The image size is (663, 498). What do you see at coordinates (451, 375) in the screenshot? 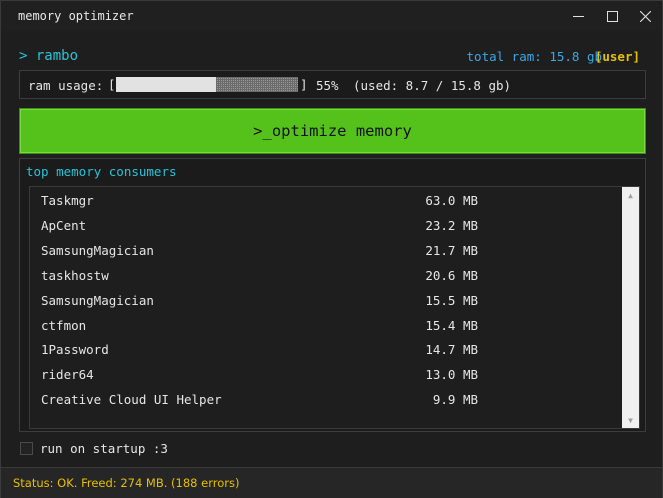
I see `process-memory: 13.0 MB` at bounding box center [451, 375].